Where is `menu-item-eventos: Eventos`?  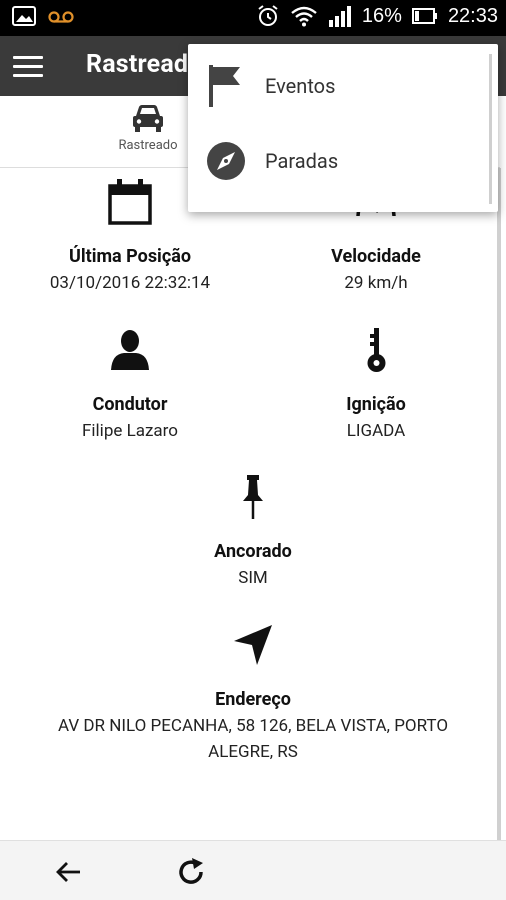 menu-item-eventos: Eventos is located at coordinates (343, 86).